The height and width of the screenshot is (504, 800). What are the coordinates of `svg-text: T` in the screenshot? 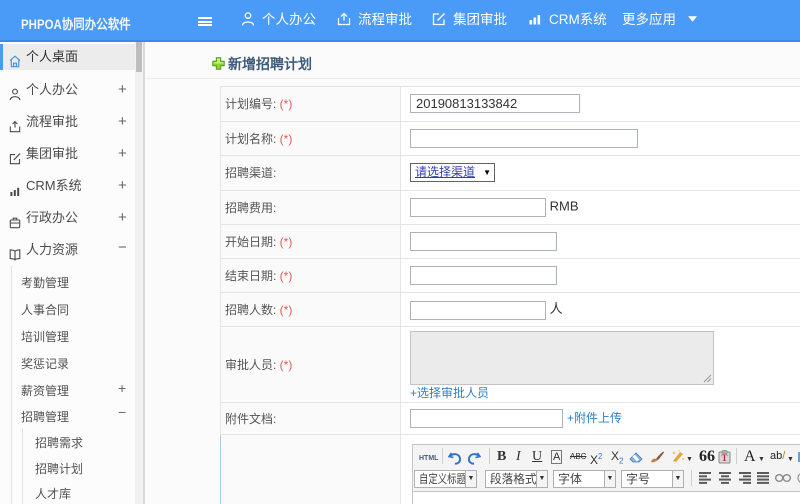 It's located at (724, 458).